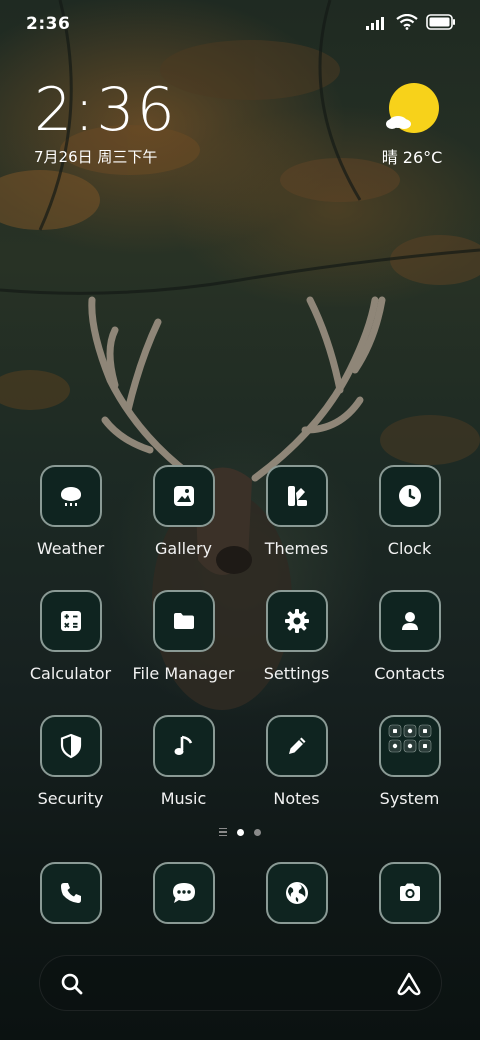  I want to click on folder-grid-icon, so click(409, 746).